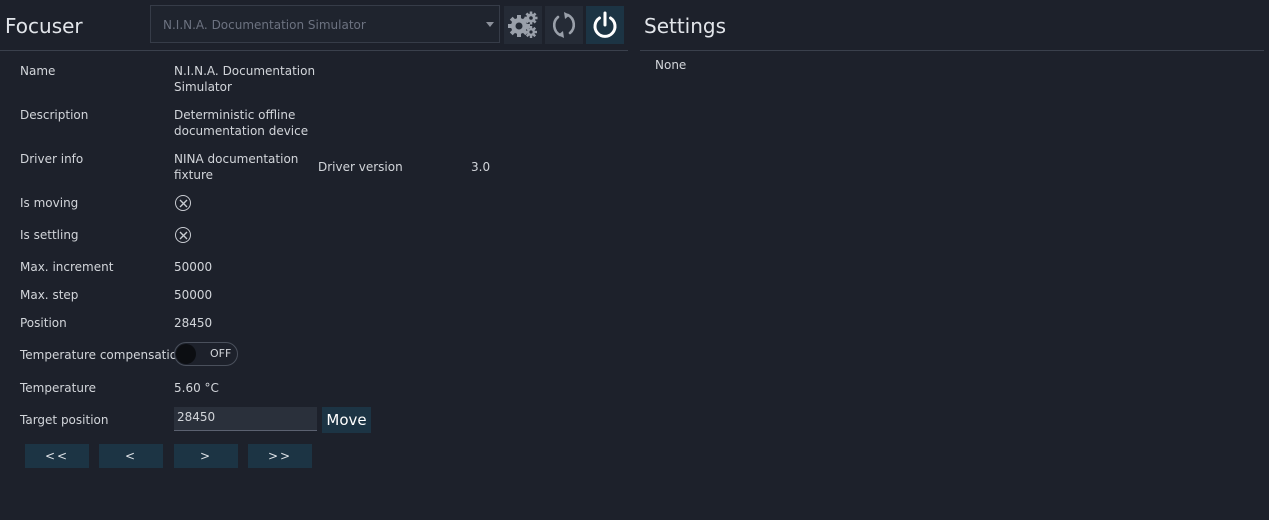 This screenshot has height=520, width=1269. Describe the element at coordinates (314, 50) in the screenshot. I see `focuser-header-divider` at that location.